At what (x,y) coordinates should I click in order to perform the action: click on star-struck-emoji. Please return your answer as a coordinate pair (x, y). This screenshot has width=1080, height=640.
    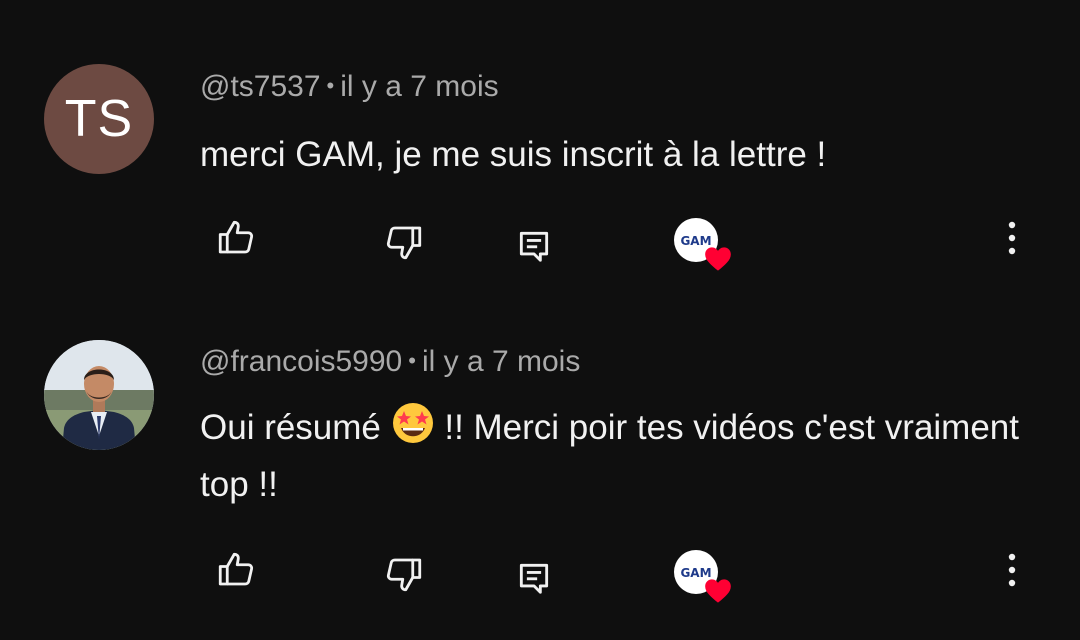
    Looking at the image, I should click on (412, 423).